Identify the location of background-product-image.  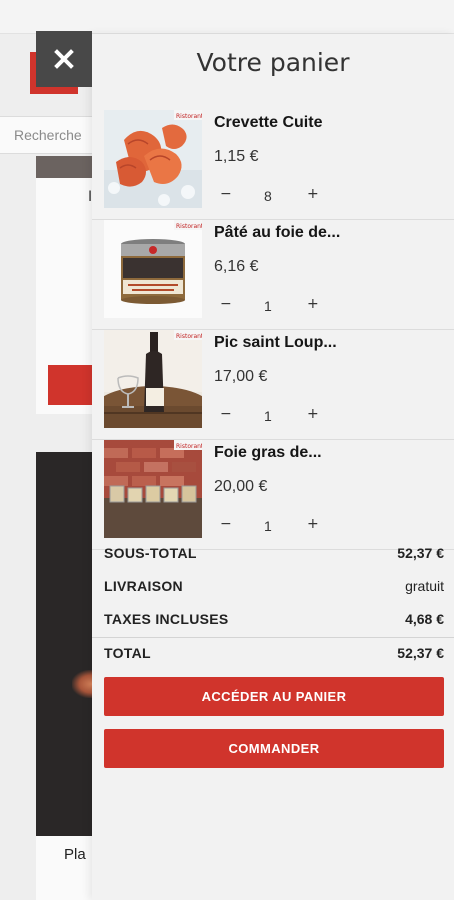
(68, 167).